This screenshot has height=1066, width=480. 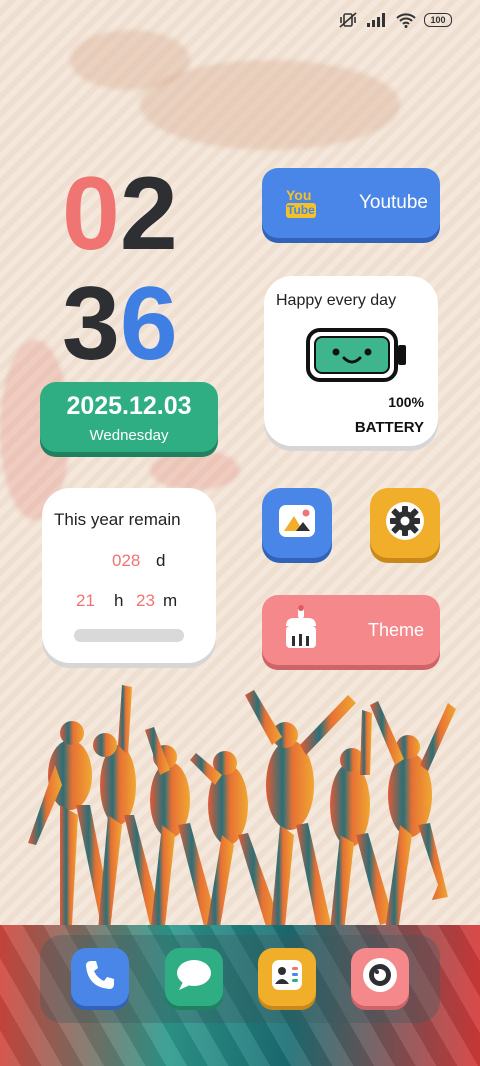 I want to click on battery-percent: 100%, so click(x=406, y=402).